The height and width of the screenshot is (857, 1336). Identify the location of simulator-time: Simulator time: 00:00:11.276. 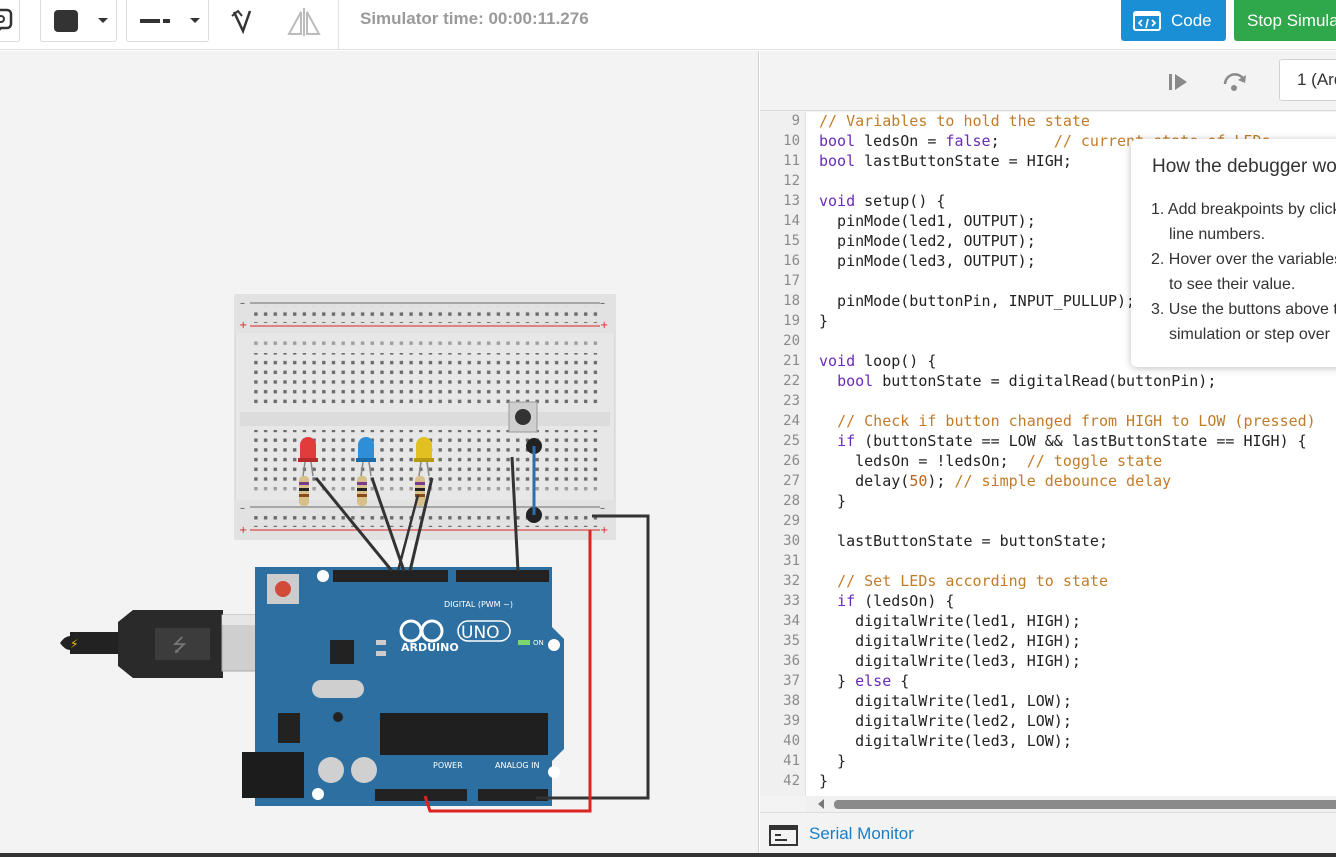
(474, 18).